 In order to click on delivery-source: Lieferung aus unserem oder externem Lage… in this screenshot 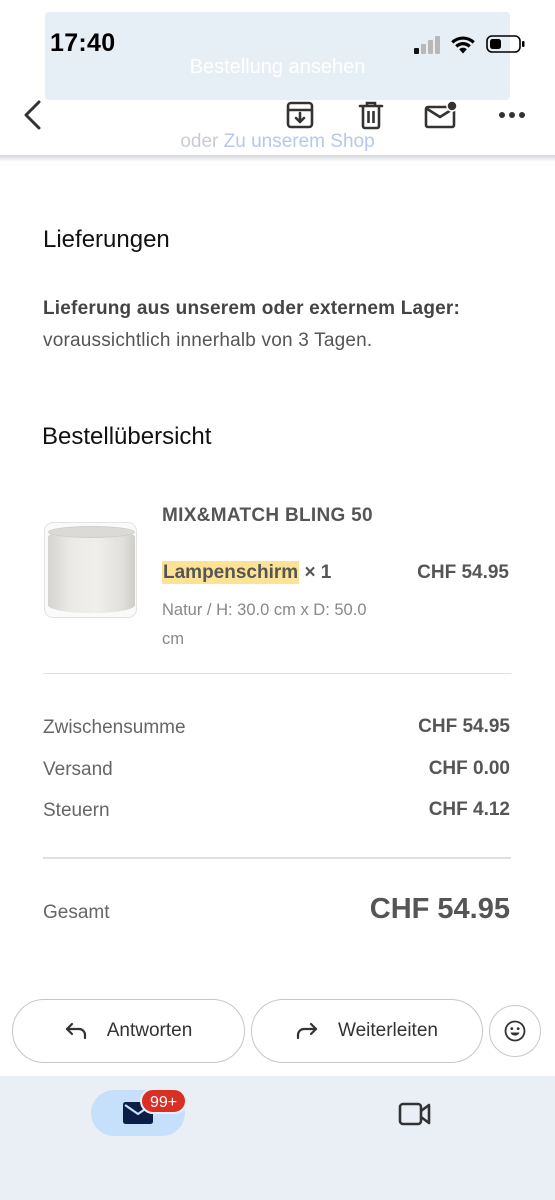, I will do `click(252, 308)`.